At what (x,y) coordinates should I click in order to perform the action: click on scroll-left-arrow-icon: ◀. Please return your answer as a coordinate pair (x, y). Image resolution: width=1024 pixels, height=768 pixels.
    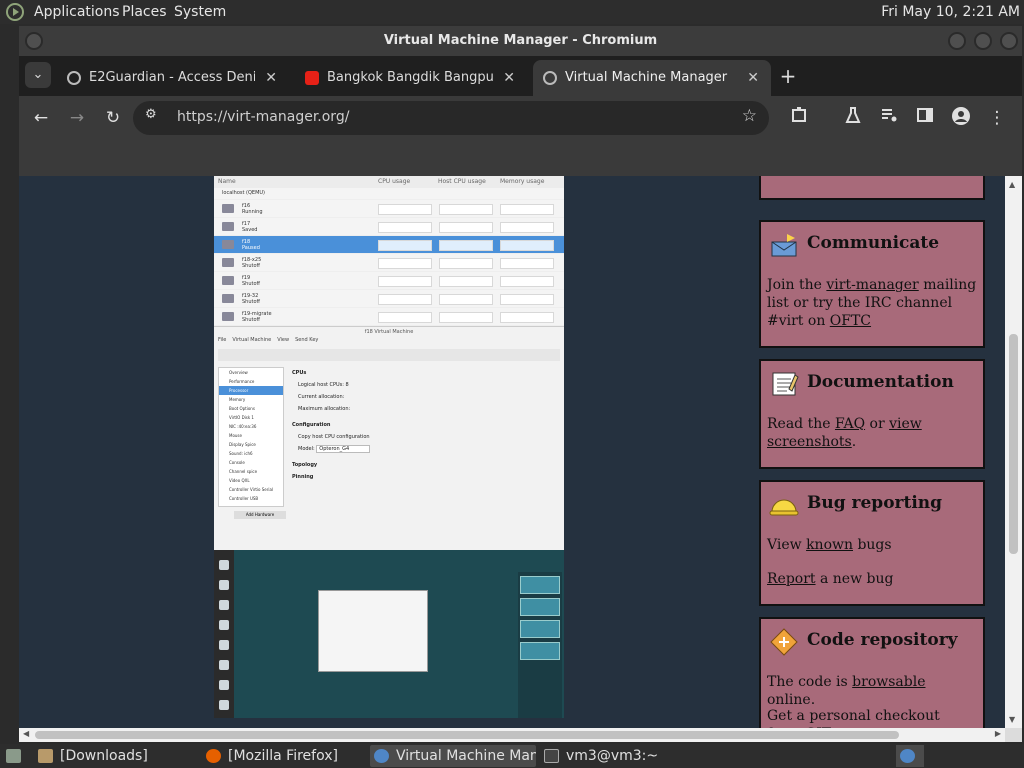
    Looking at the image, I should click on (26, 733).